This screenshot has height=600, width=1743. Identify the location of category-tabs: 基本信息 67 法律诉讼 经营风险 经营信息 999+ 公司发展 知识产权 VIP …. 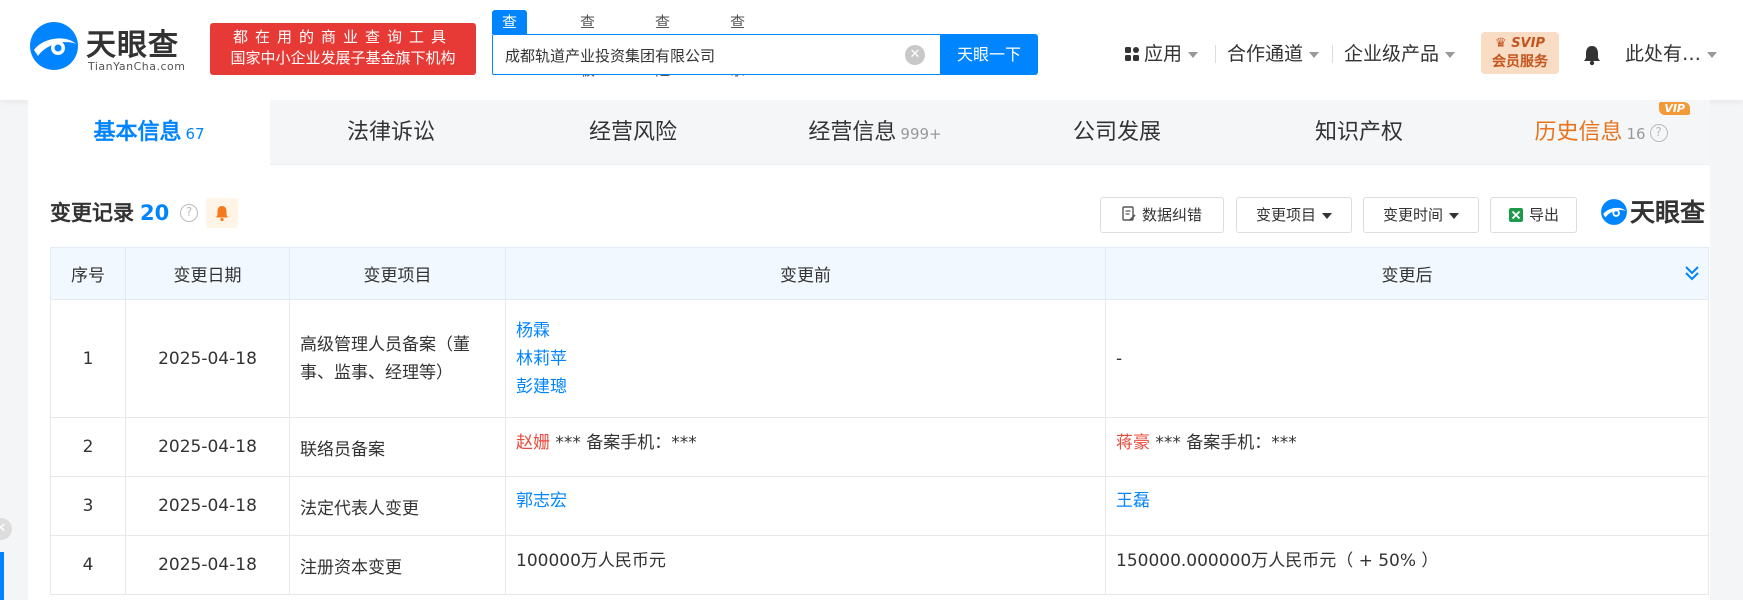
(869, 132).